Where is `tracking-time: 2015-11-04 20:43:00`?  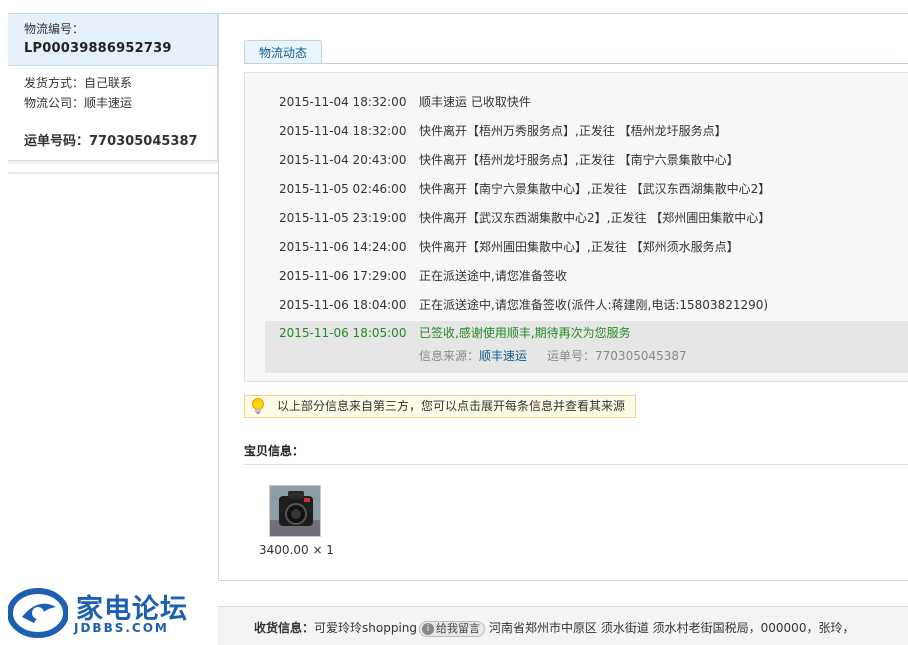
tracking-time: 2015-11-04 20:43:00 is located at coordinates (343, 160).